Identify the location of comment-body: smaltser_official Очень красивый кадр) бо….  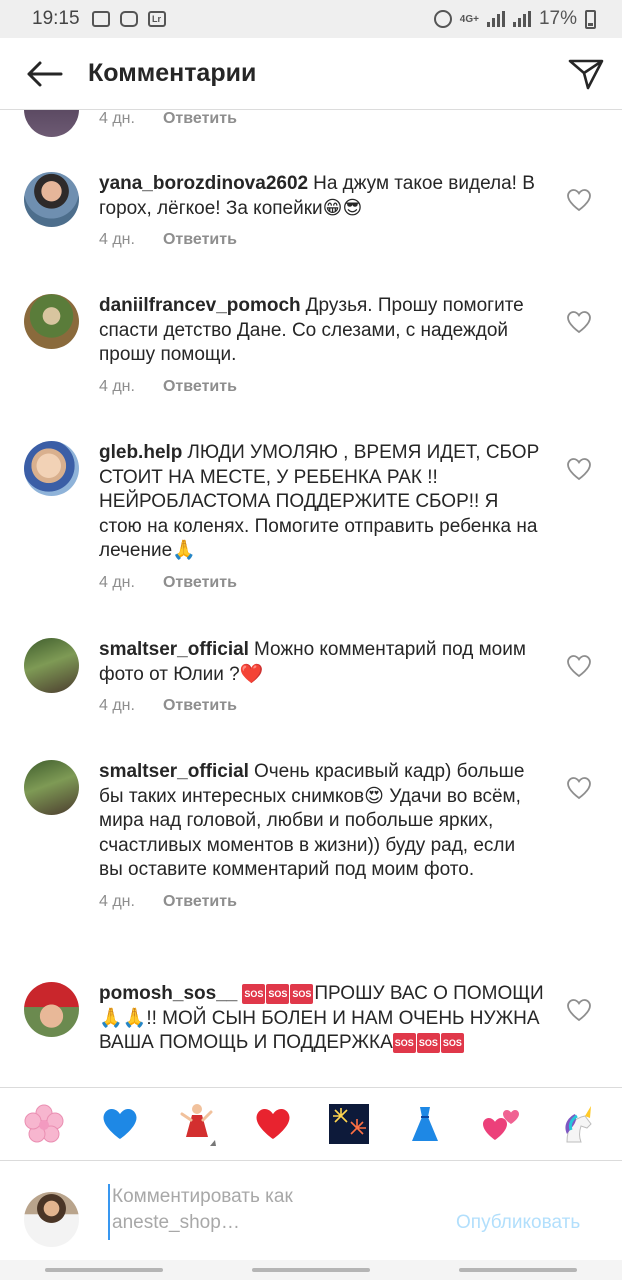
(321, 835).